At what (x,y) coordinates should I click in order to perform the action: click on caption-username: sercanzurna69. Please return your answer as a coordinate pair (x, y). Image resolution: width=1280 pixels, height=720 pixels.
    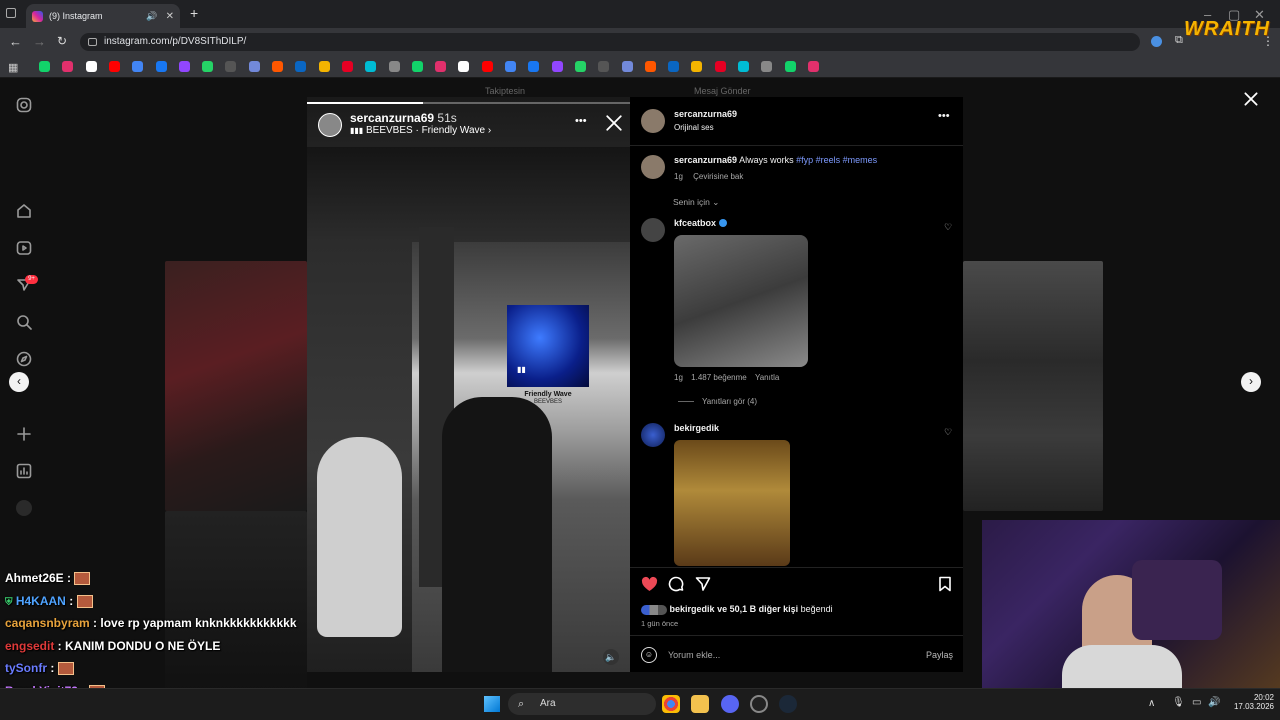
    Looking at the image, I should click on (705, 160).